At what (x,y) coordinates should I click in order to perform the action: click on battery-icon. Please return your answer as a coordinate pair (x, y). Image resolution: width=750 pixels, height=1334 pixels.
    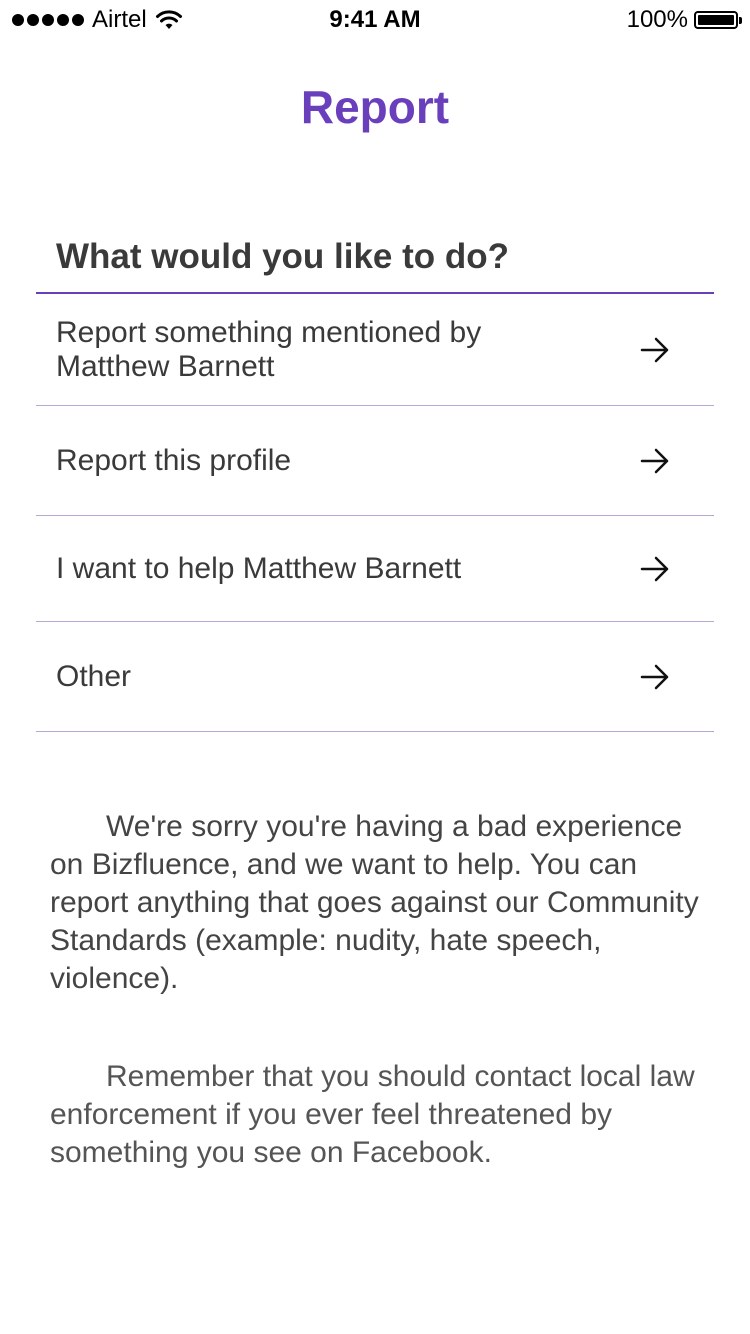
    Looking at the image, I should click on (718, 20).